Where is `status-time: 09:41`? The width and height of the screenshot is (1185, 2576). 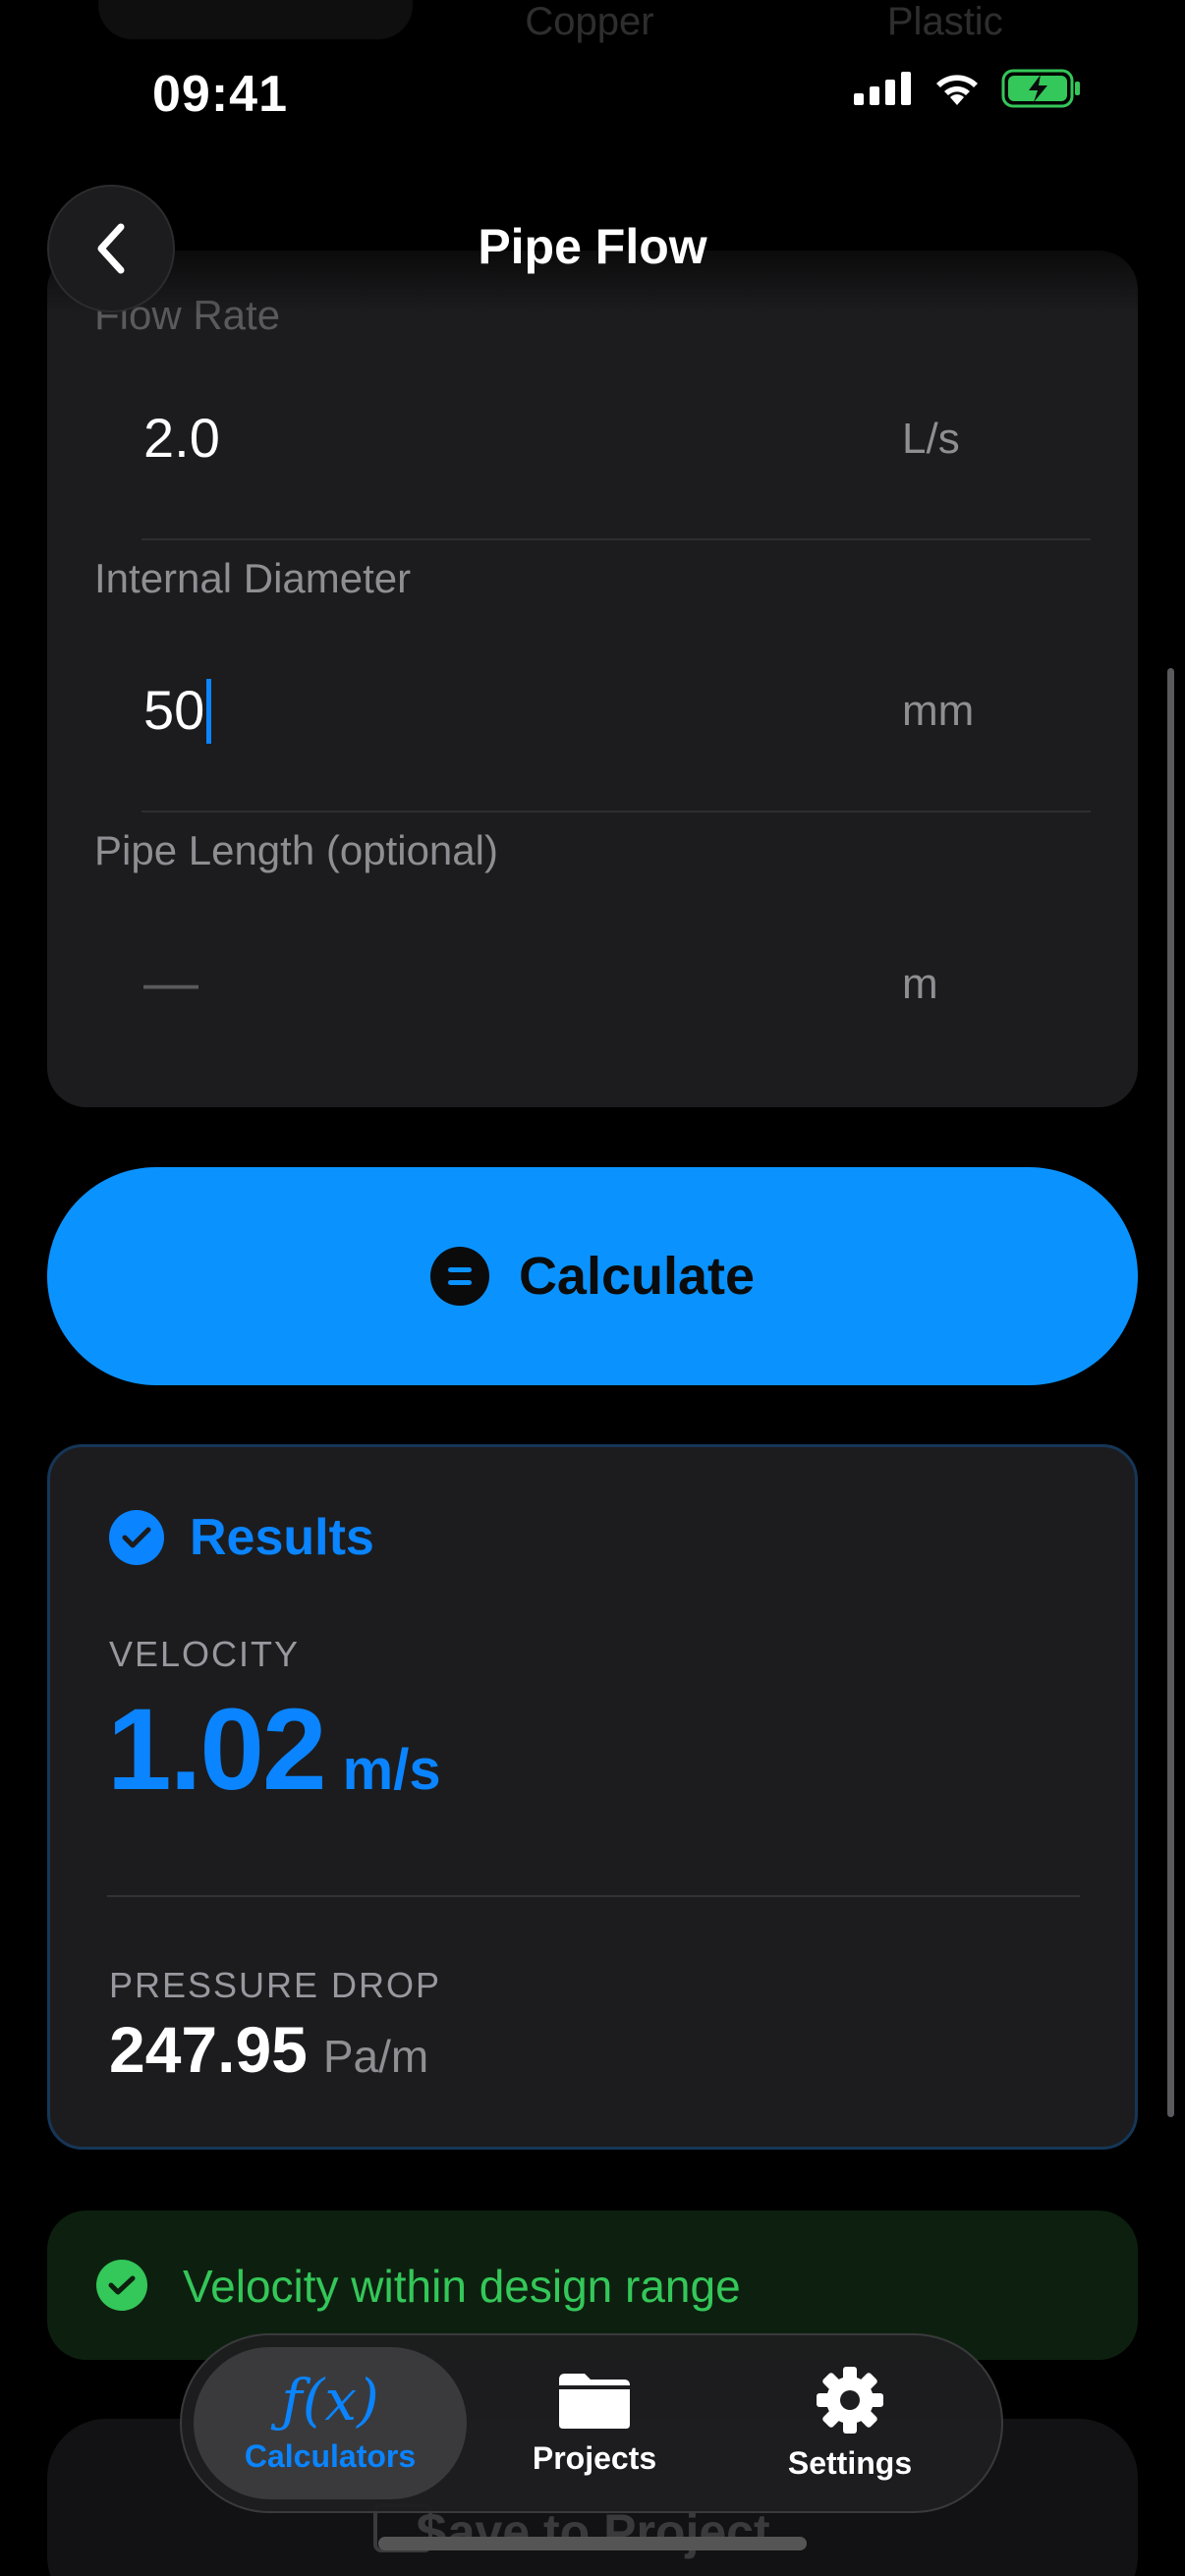
status-time: 09:41 is located at coordinates (220, 94).